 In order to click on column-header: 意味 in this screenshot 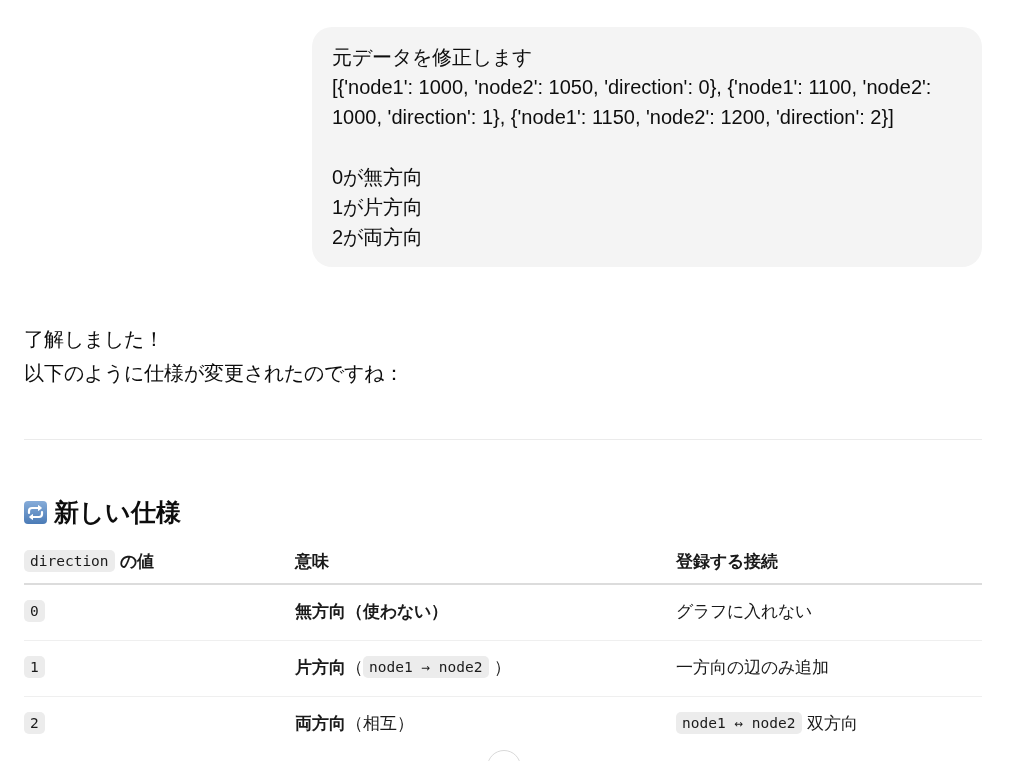, I will do `click(312, 561)`.